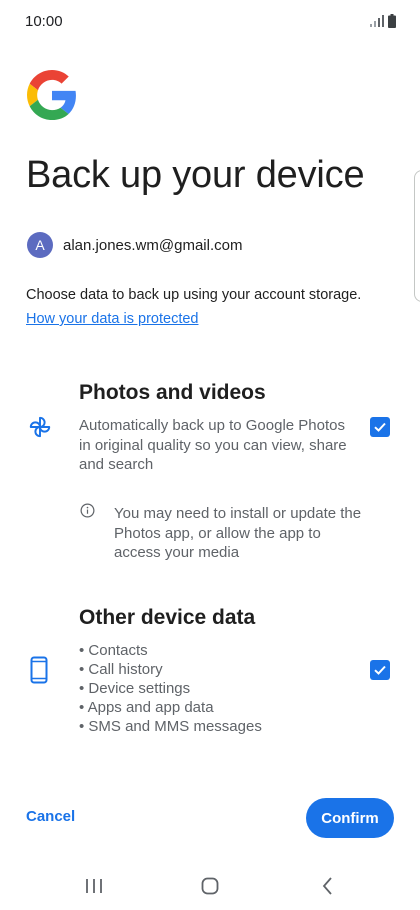  I want to click on list-item: • Call history, so click(121, 669).